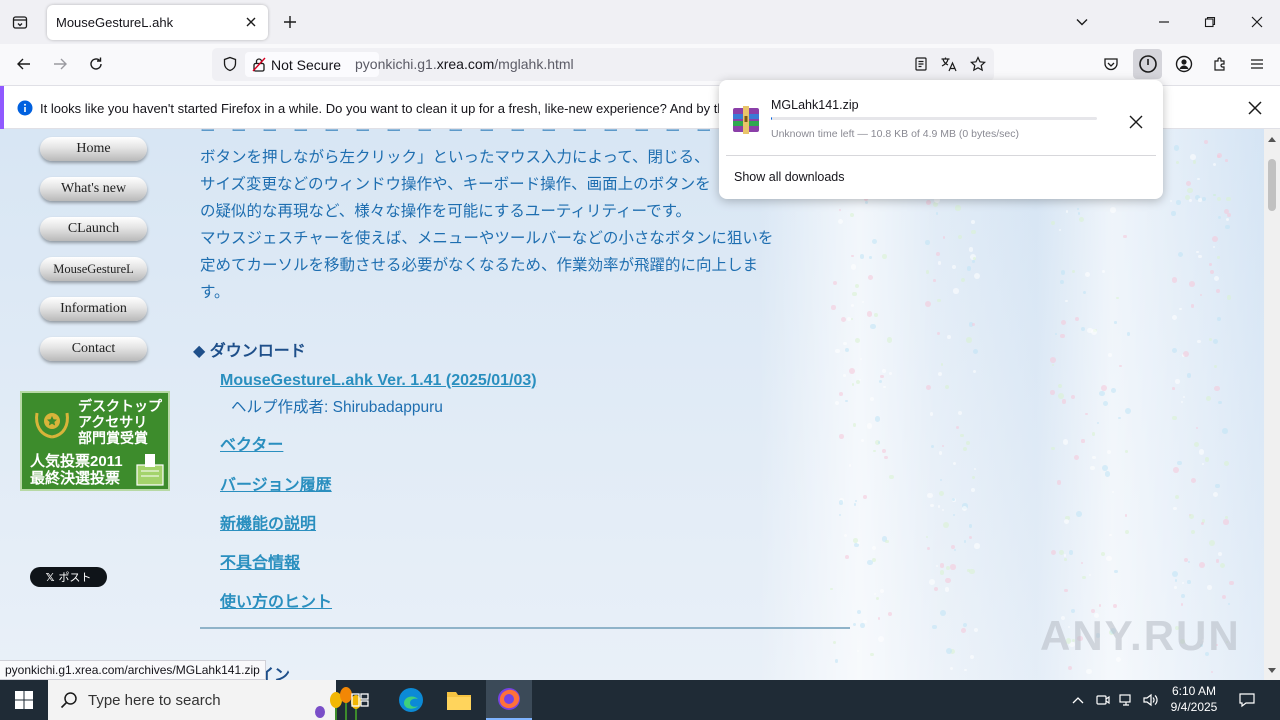 The image size is (1280, 720). Describe the element at coordinates (789, 177) in the screenshot. I see `show-all-downloads-button: Show all downloads` at that location.